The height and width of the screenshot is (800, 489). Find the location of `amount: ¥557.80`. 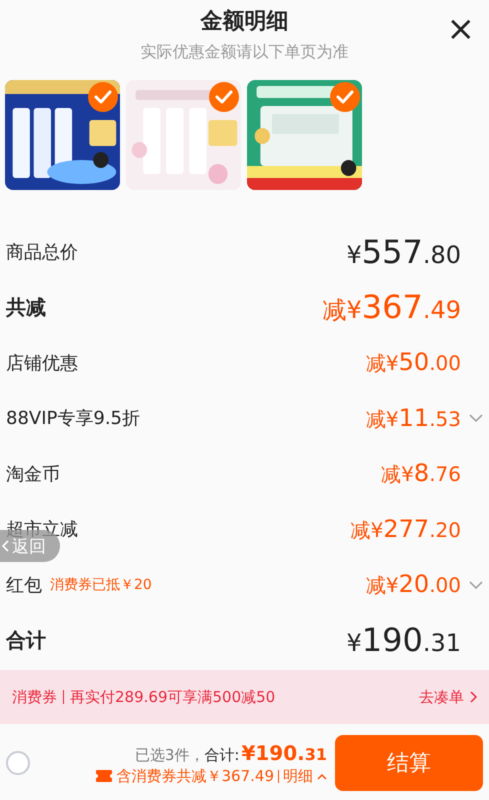

amount: ¥557.80 is located at coordinates (404, 251).